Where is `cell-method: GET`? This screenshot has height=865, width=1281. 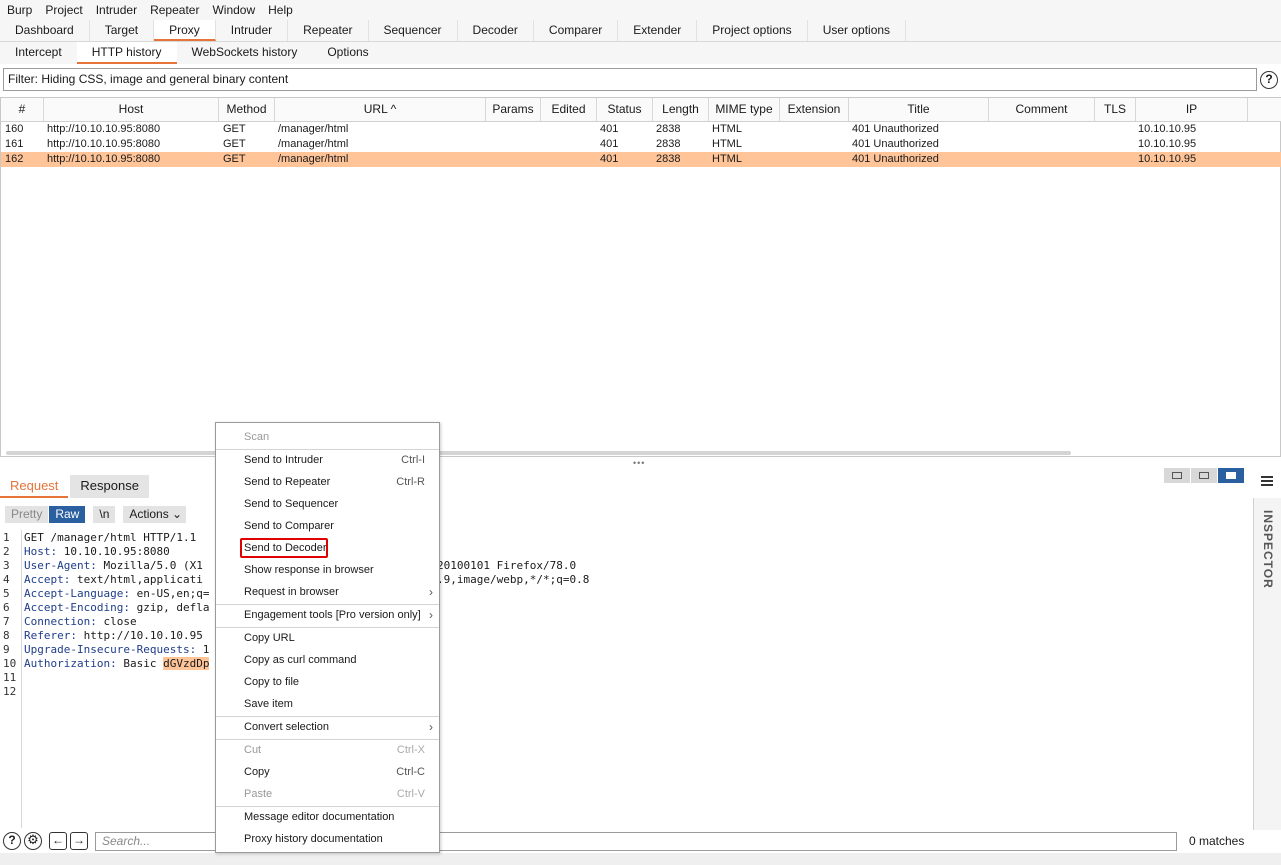
cell-method: GET is located at coordinates (234, 144).